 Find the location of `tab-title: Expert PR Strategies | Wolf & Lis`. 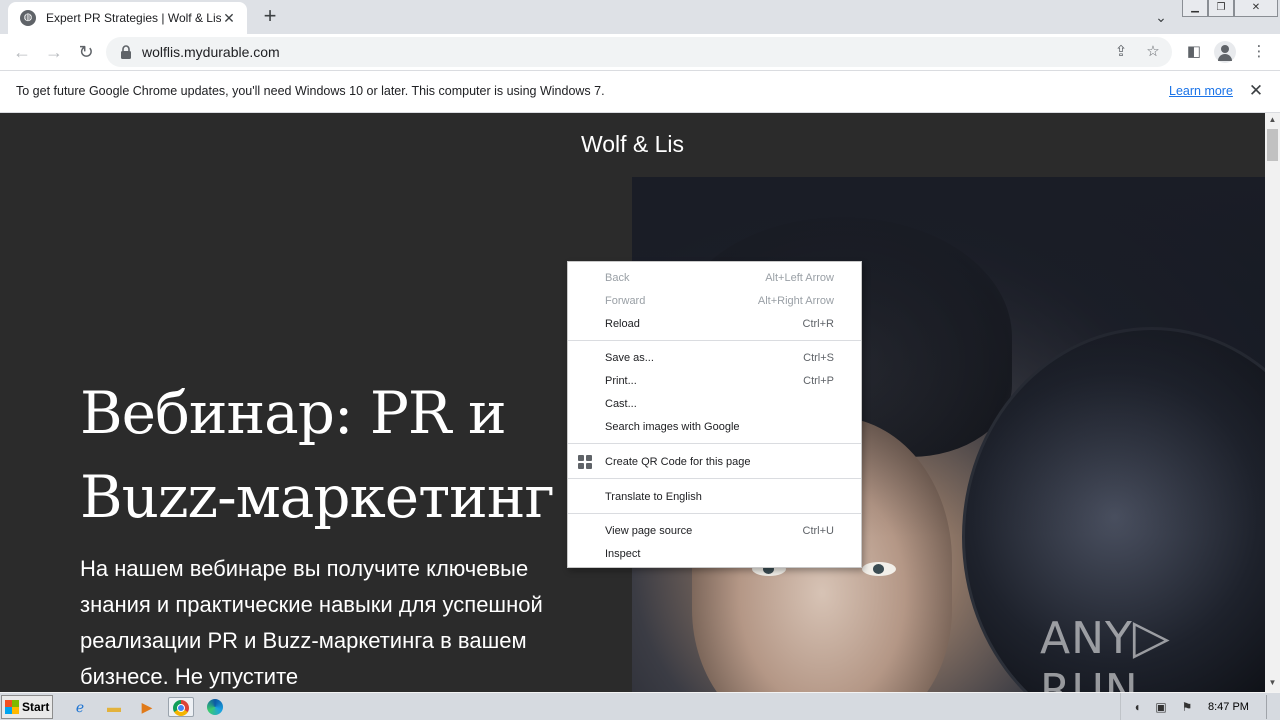

tab-title: Expert PR Strategies | Wolf & Lis is located at coordinates (133, 18).